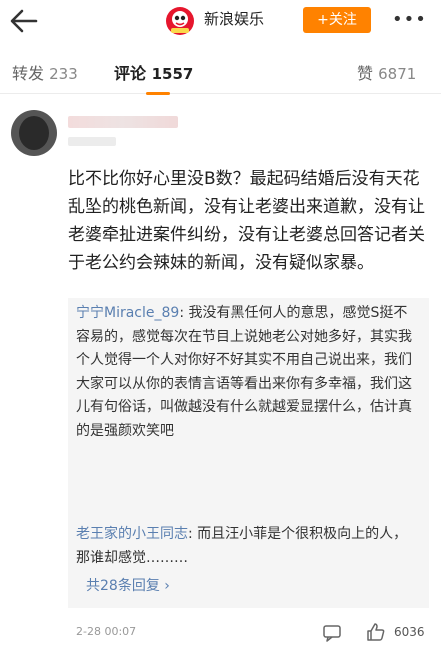  I want to click on tab-like: 赞 6871, so click(386, 74).